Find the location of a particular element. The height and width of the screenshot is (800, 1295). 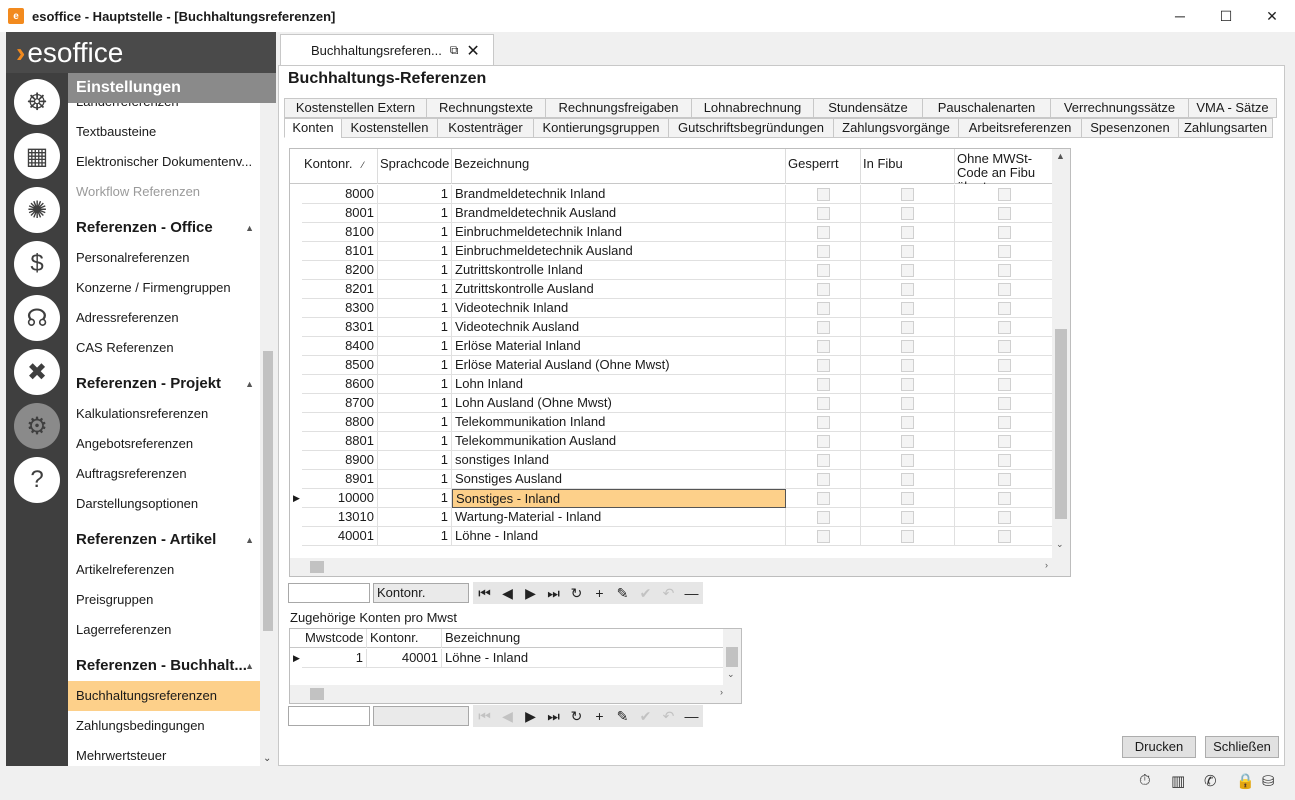

cell-kontonr: 8200 is located at coordinates (340, 270).